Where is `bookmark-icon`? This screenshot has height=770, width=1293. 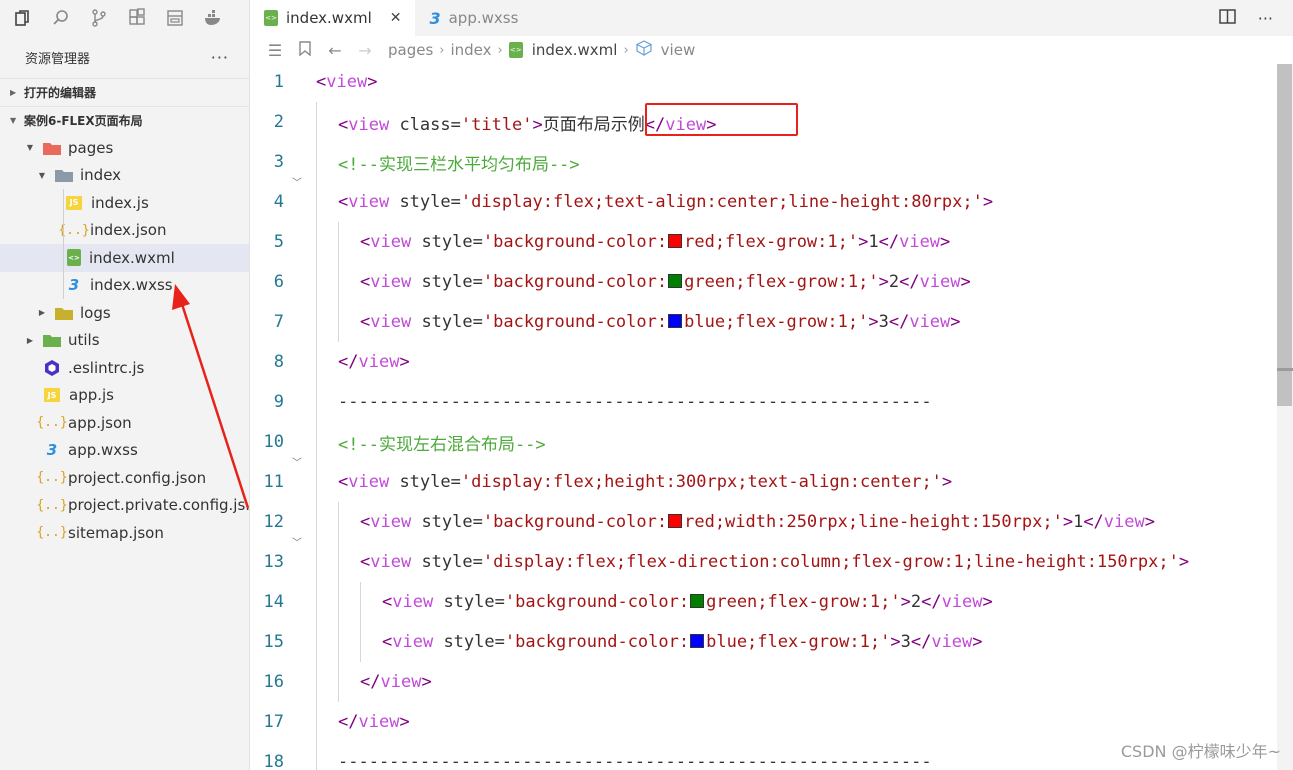
bookmark-icon is located at coordinates (305, 50).